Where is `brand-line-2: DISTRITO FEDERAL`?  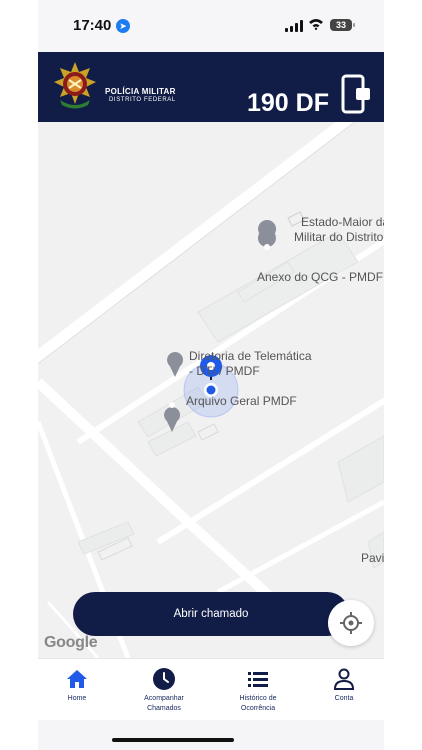 brand-line-2: DISTRITO FEDERAL is located at coordinates (142, 100).